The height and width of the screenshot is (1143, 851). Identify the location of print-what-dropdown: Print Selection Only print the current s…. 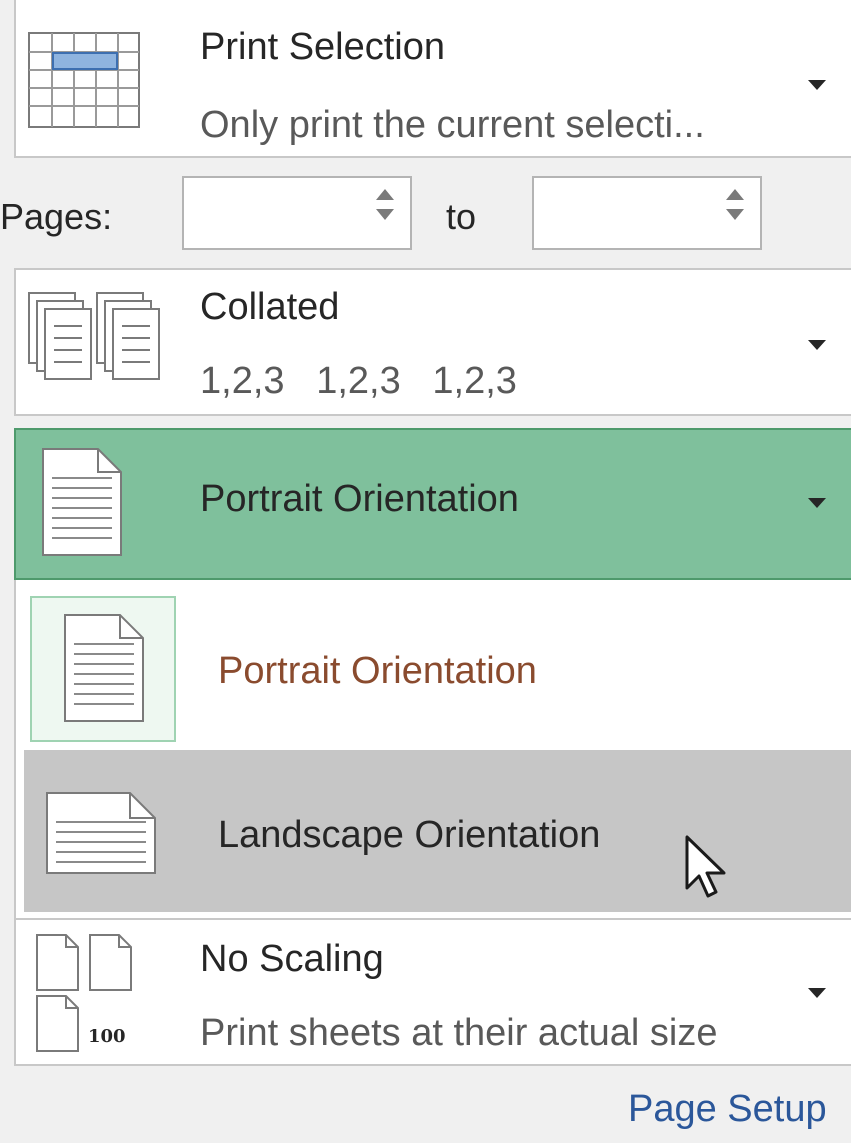
(432, 79).